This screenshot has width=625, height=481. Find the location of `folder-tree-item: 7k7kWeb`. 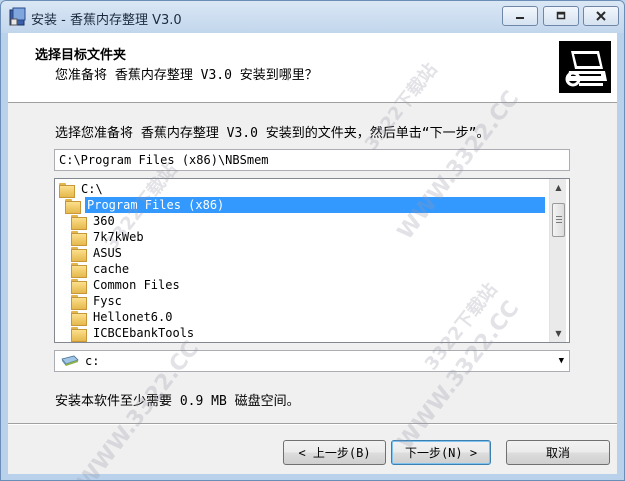

folder-tree-item: 7k7kWeb is located at coordinates (108, 237).